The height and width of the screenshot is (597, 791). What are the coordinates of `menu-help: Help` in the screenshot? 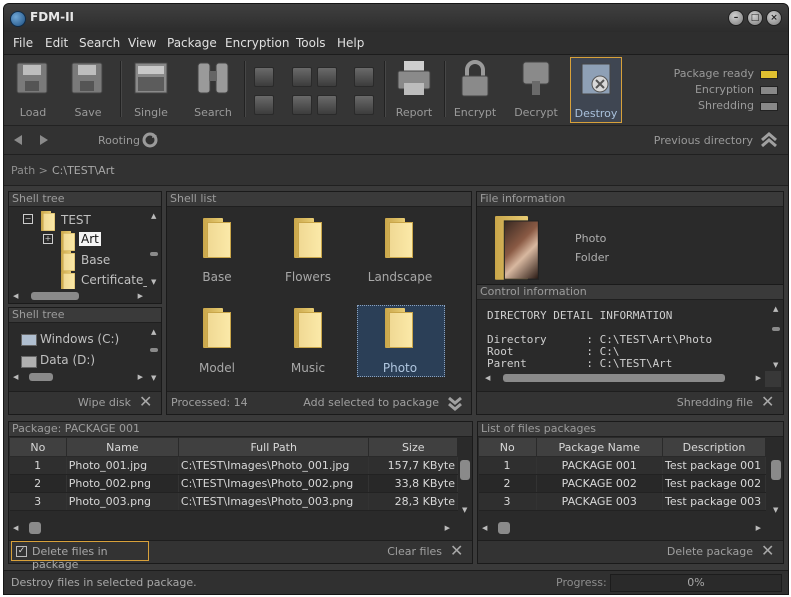 It's located at (350, 43).